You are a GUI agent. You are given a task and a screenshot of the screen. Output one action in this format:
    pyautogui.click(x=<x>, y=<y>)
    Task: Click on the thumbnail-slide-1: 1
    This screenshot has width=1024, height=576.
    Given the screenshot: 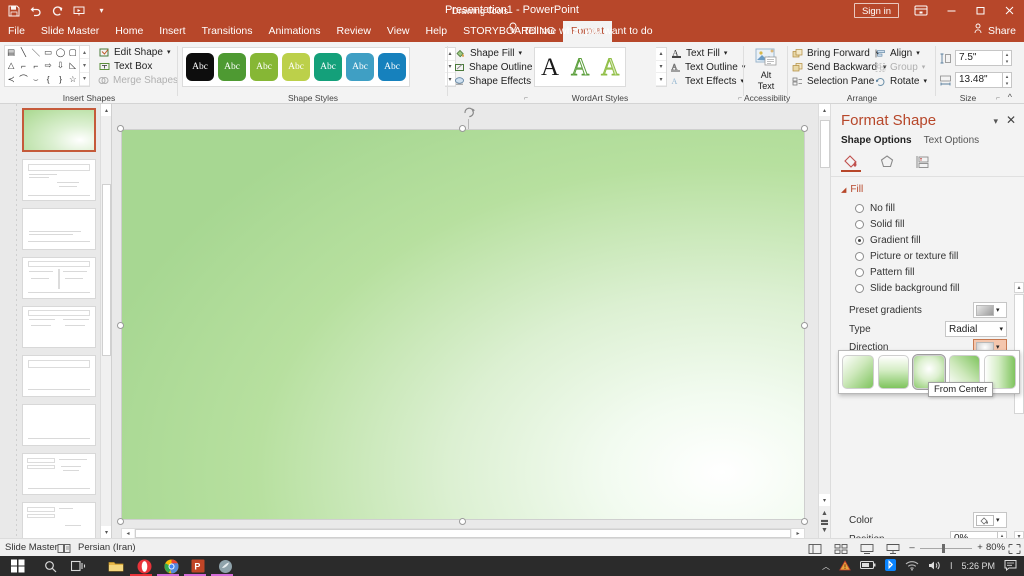 What is the action you would take?
    pyautogui.click(x=59, y=130)
    